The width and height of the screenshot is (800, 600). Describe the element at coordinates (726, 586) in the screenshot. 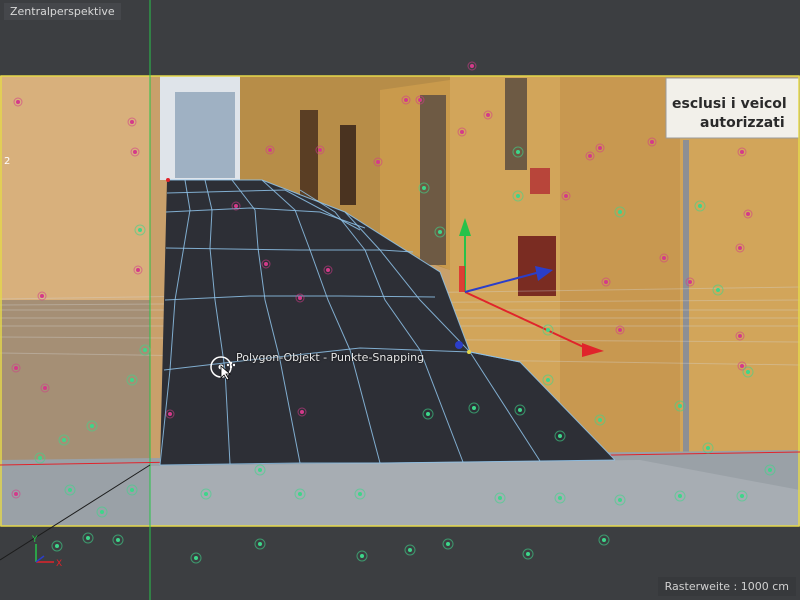

I see `grid-spacing-label: Rasterweite : 1000 cm` at that location.